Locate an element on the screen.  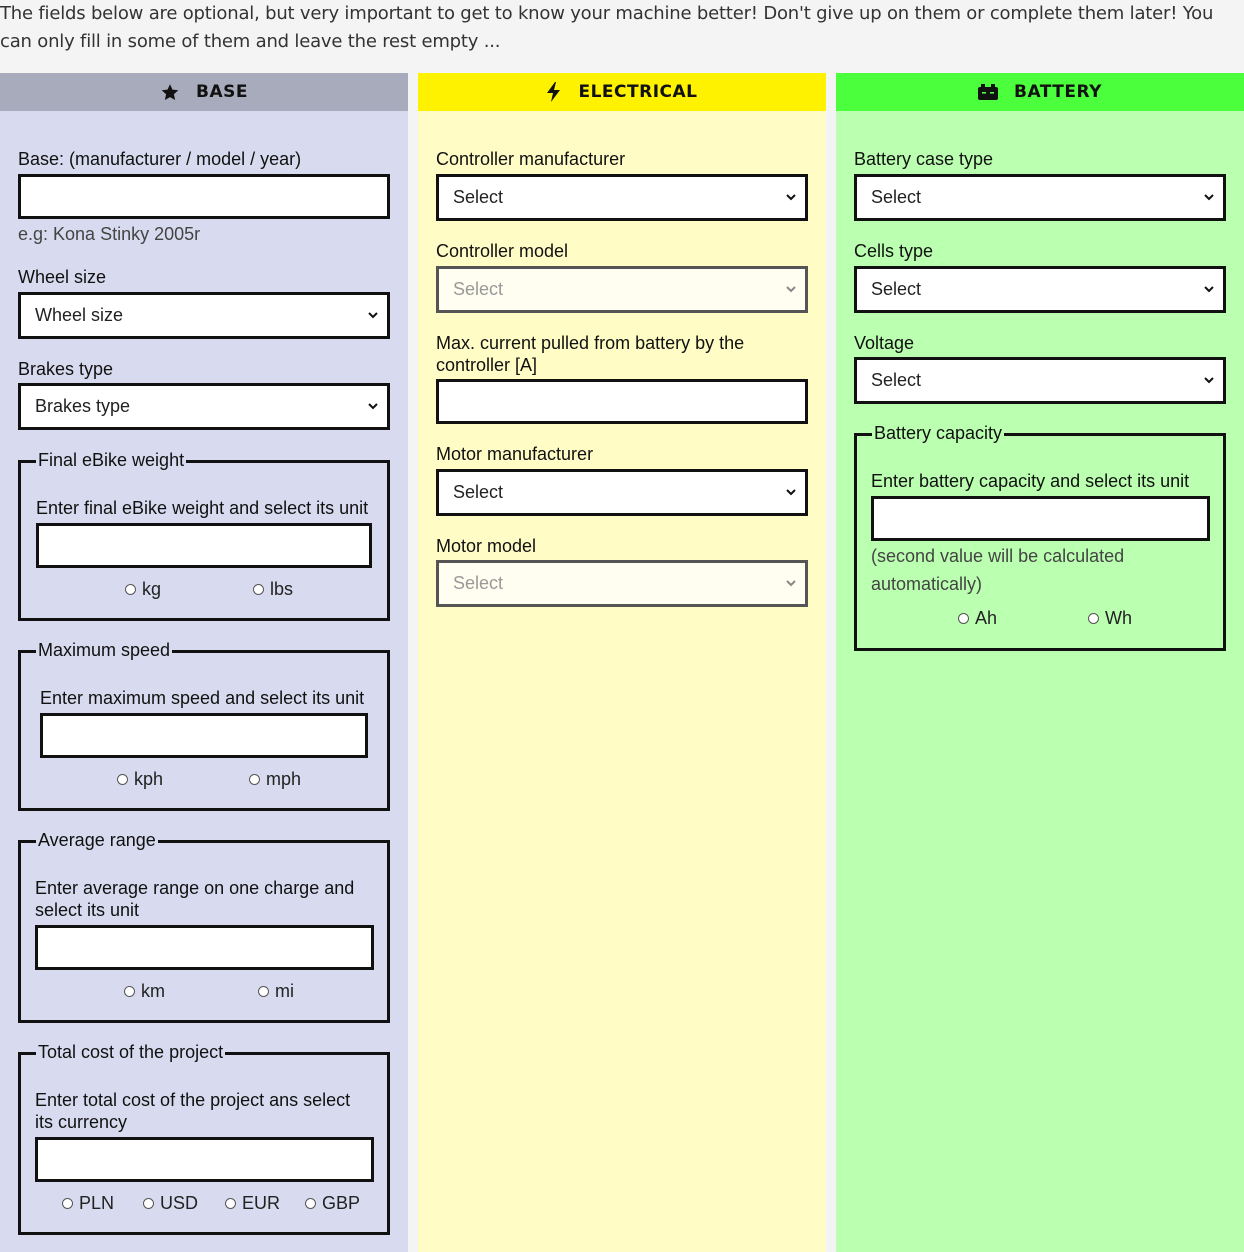
base-model-hint: e.g: Kona Stinky 2005r is located at coordinates (109, 234).